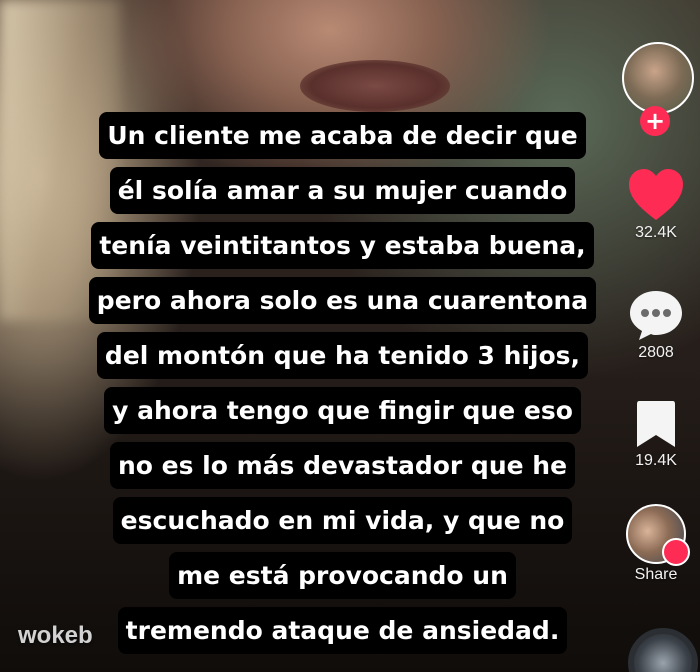  Describe the element at coordinates (342, 630) in the screenshot. I see `caption-line: tremendo ataque de ansiedad.` at that location.